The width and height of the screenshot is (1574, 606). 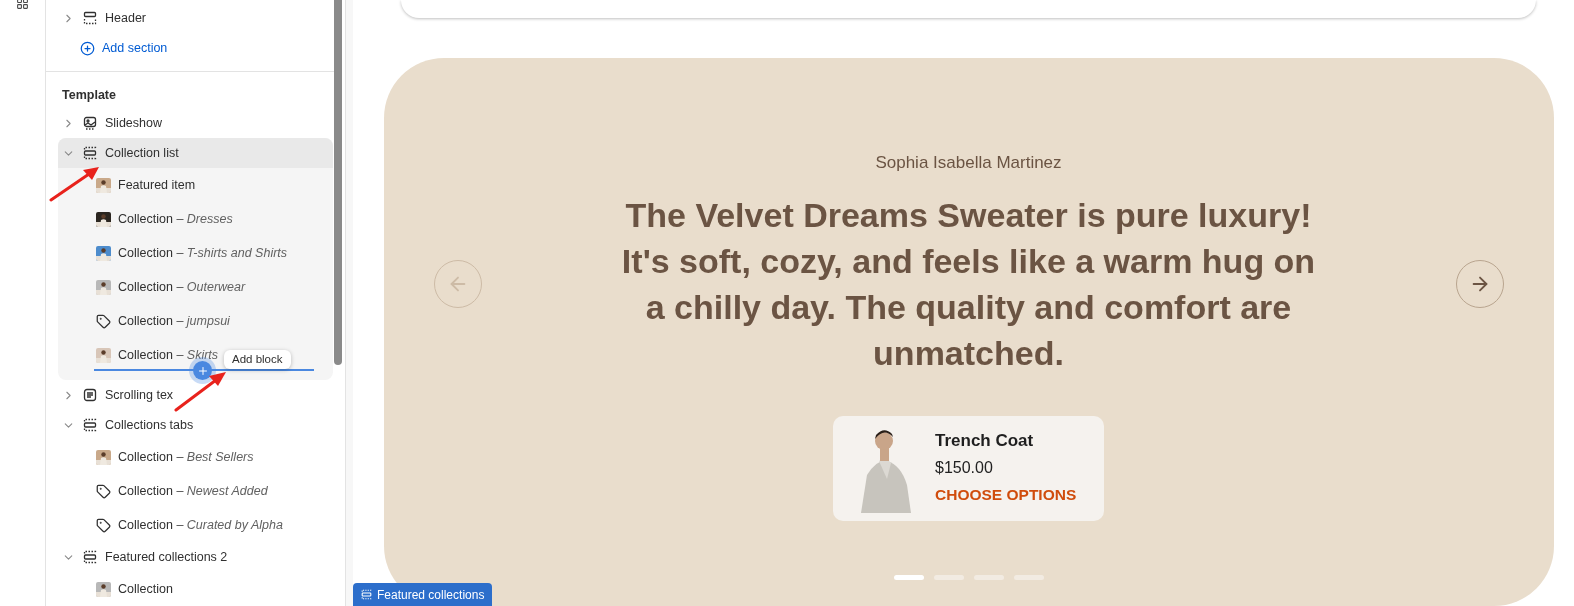 I want to click on block-label: Collection – Newest Added, so click(x=193, y=491).